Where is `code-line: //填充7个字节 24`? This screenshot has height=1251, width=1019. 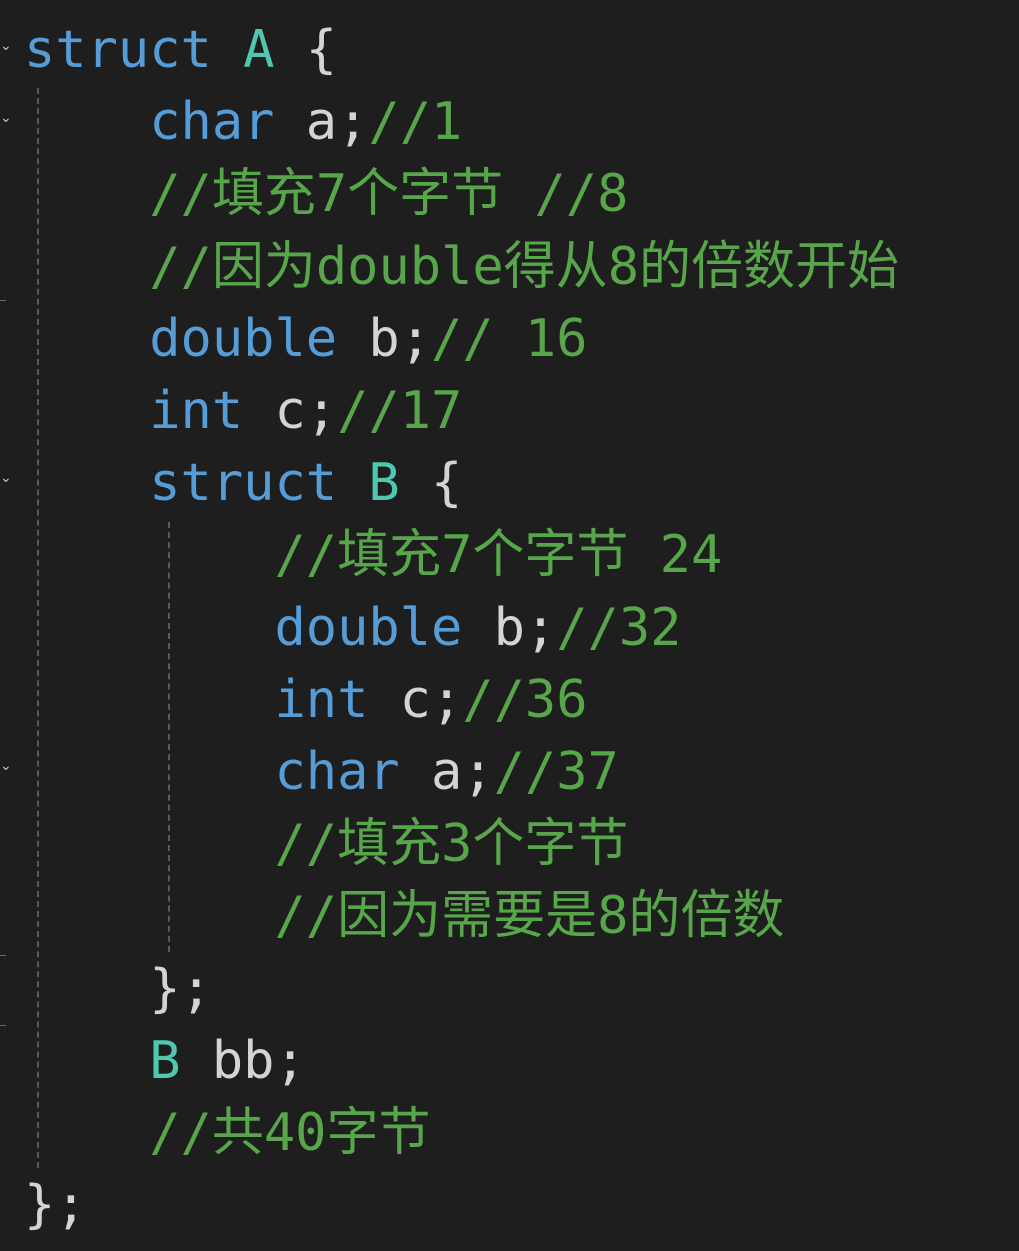 code-line: //填充7个字节 24 is located at coordinates (509, 555).